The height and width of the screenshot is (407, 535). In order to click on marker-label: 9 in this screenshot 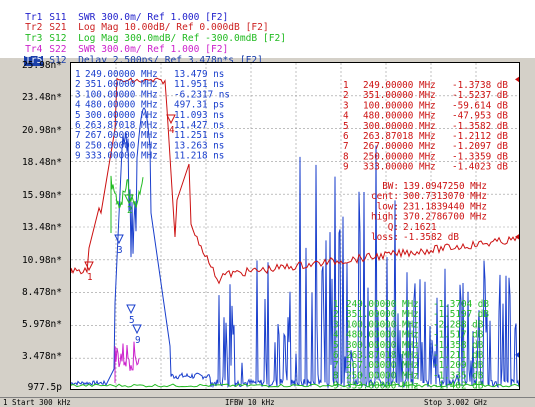, I will do `click(138, 340)`.